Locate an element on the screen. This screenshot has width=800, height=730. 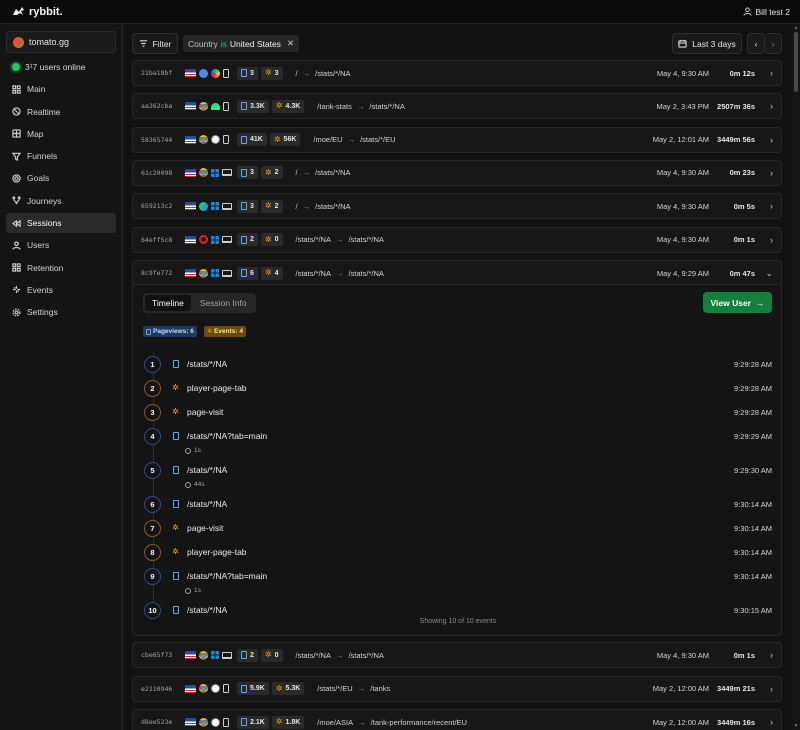
view-user-button: View User → is located at coordinates (737, 302).